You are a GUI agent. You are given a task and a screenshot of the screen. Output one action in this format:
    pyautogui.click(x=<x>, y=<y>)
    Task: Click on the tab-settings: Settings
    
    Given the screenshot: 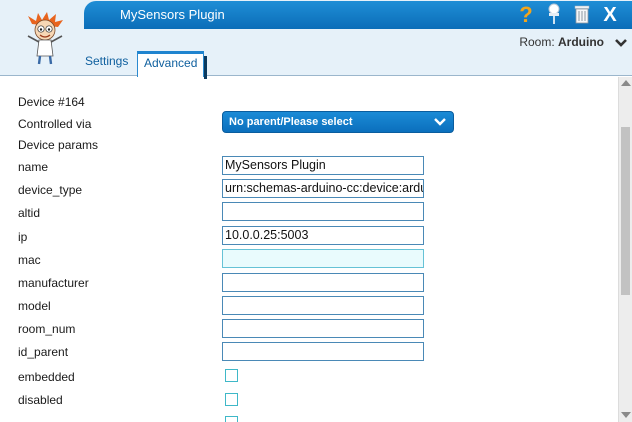 What is the action you would take?
    pyautogui.click(x=106, y=63)
    